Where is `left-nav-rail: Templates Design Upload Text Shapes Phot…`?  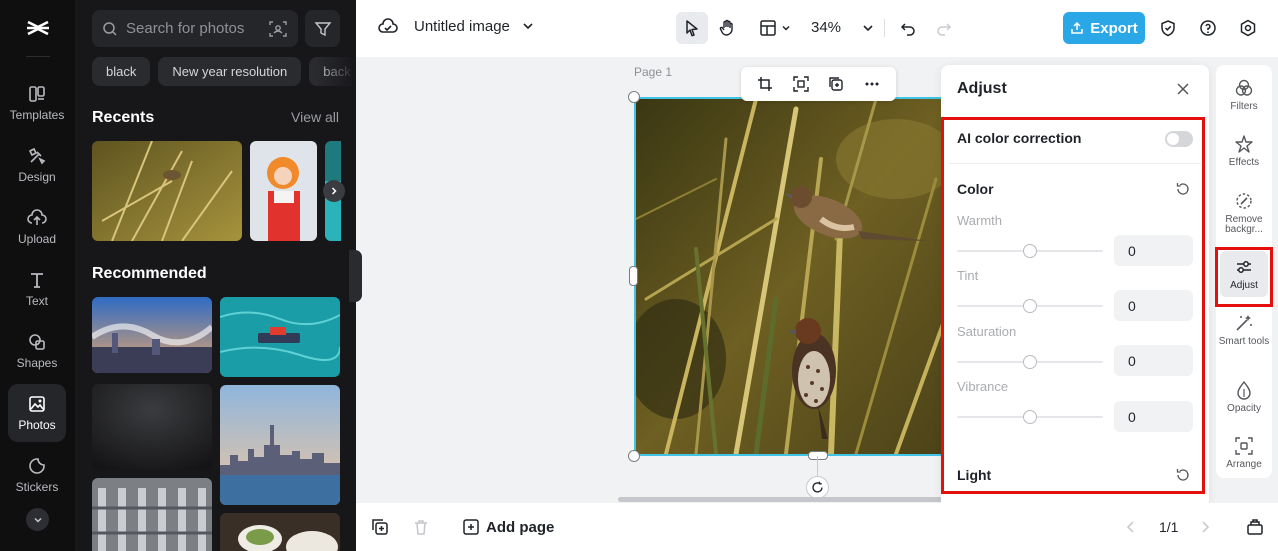 left-nav-rail: Templates Design Upload Text Shapes Phot… is located at coordinates (37, 275).